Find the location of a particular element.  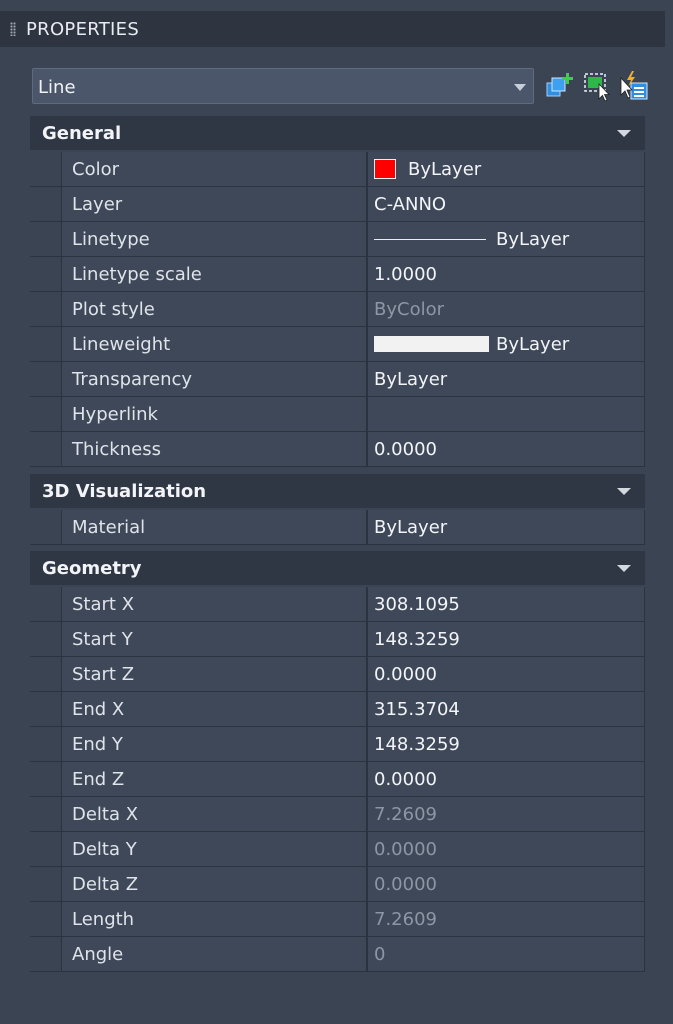

select-objects-icon is located at coordinates (597, 86).